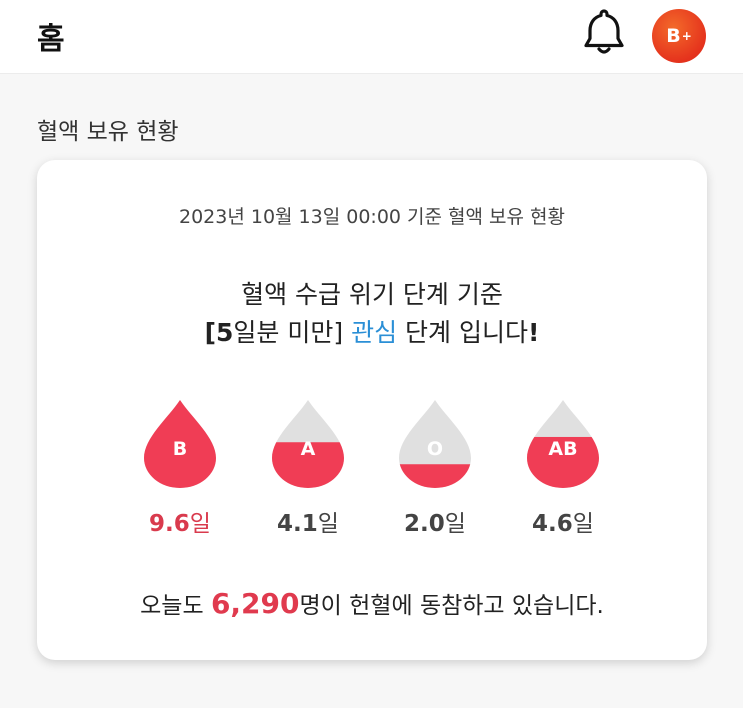  I want to click on crisis-message-line2: [5일분 미만] 관심 단계 입니다!, so click(372, 331).